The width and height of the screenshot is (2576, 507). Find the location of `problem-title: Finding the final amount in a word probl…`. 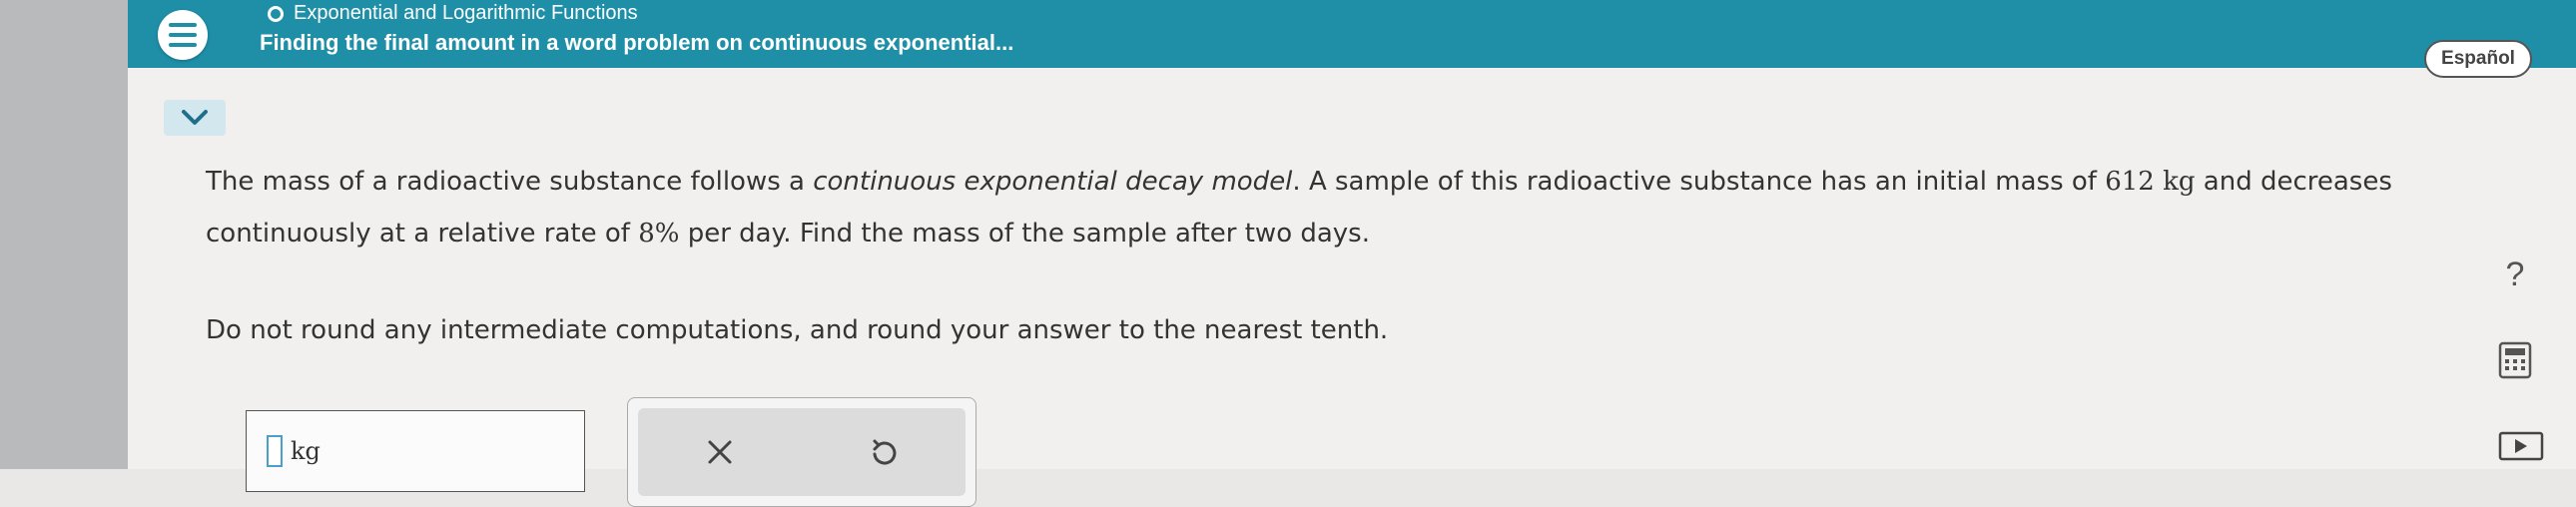

problem-title: Finding the final amount in a word probl… is located at coordinates (637, 42).